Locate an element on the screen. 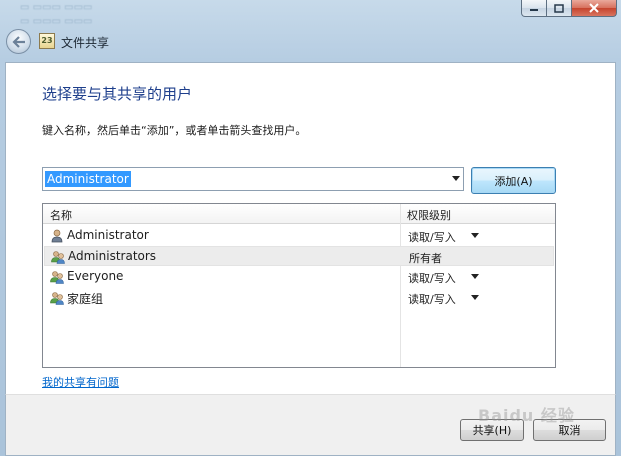 The image size is (621, 456). list-item-name: Administrators is located at coordinates (112, 256).